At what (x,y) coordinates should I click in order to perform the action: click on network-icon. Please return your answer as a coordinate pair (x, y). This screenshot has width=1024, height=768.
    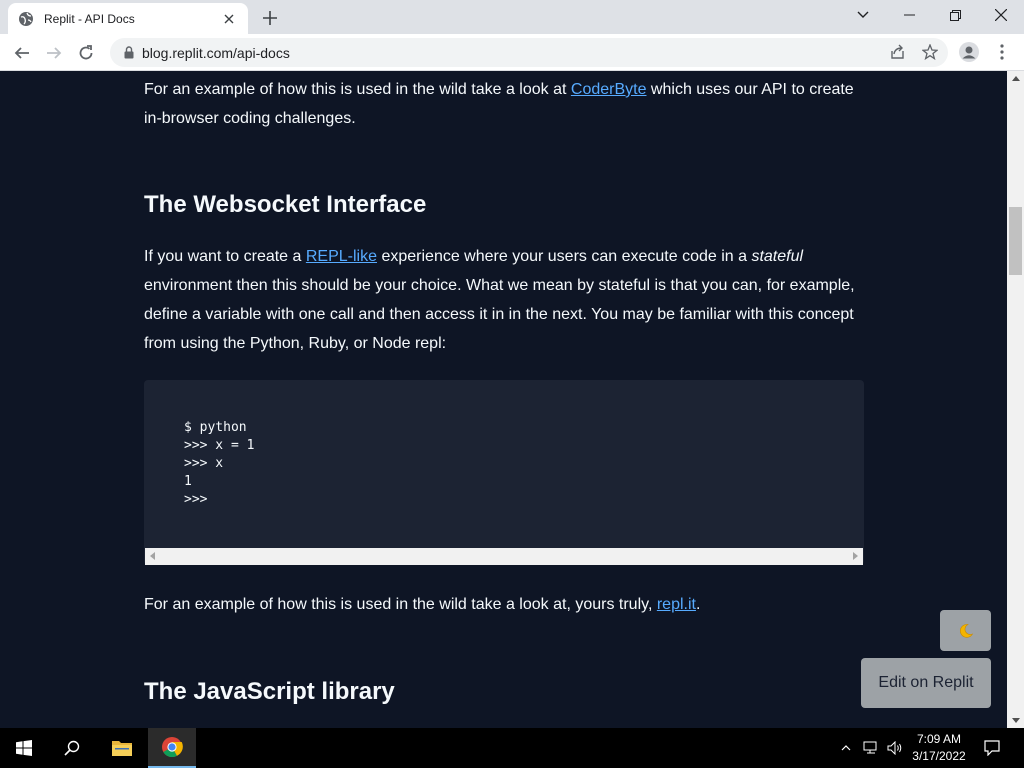
    Looking at the image, I should click on (870, 747).